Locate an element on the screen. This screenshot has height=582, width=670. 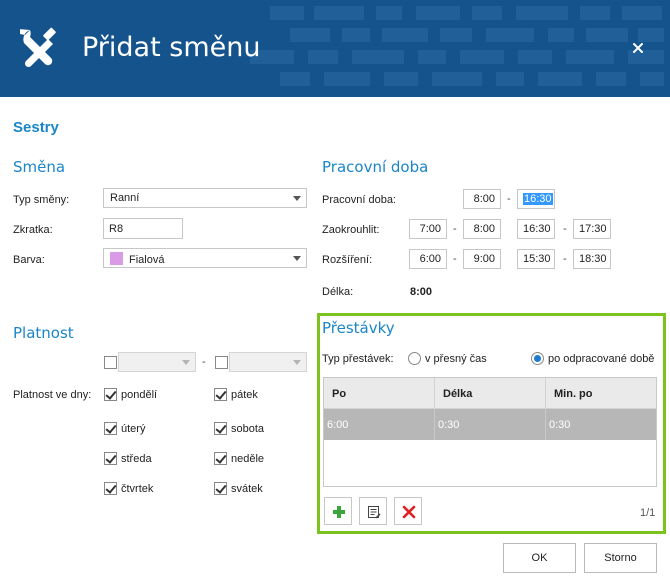
delete-icon is located at coordinates (409, 512).